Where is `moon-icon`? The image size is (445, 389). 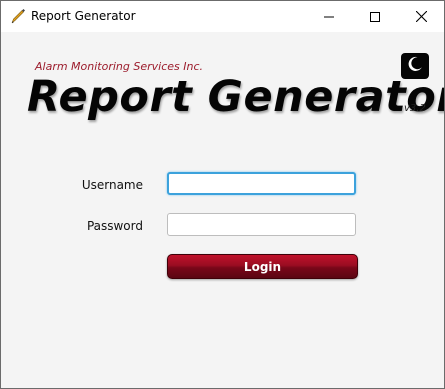
moon-icon is located at coordinates (415, 66).